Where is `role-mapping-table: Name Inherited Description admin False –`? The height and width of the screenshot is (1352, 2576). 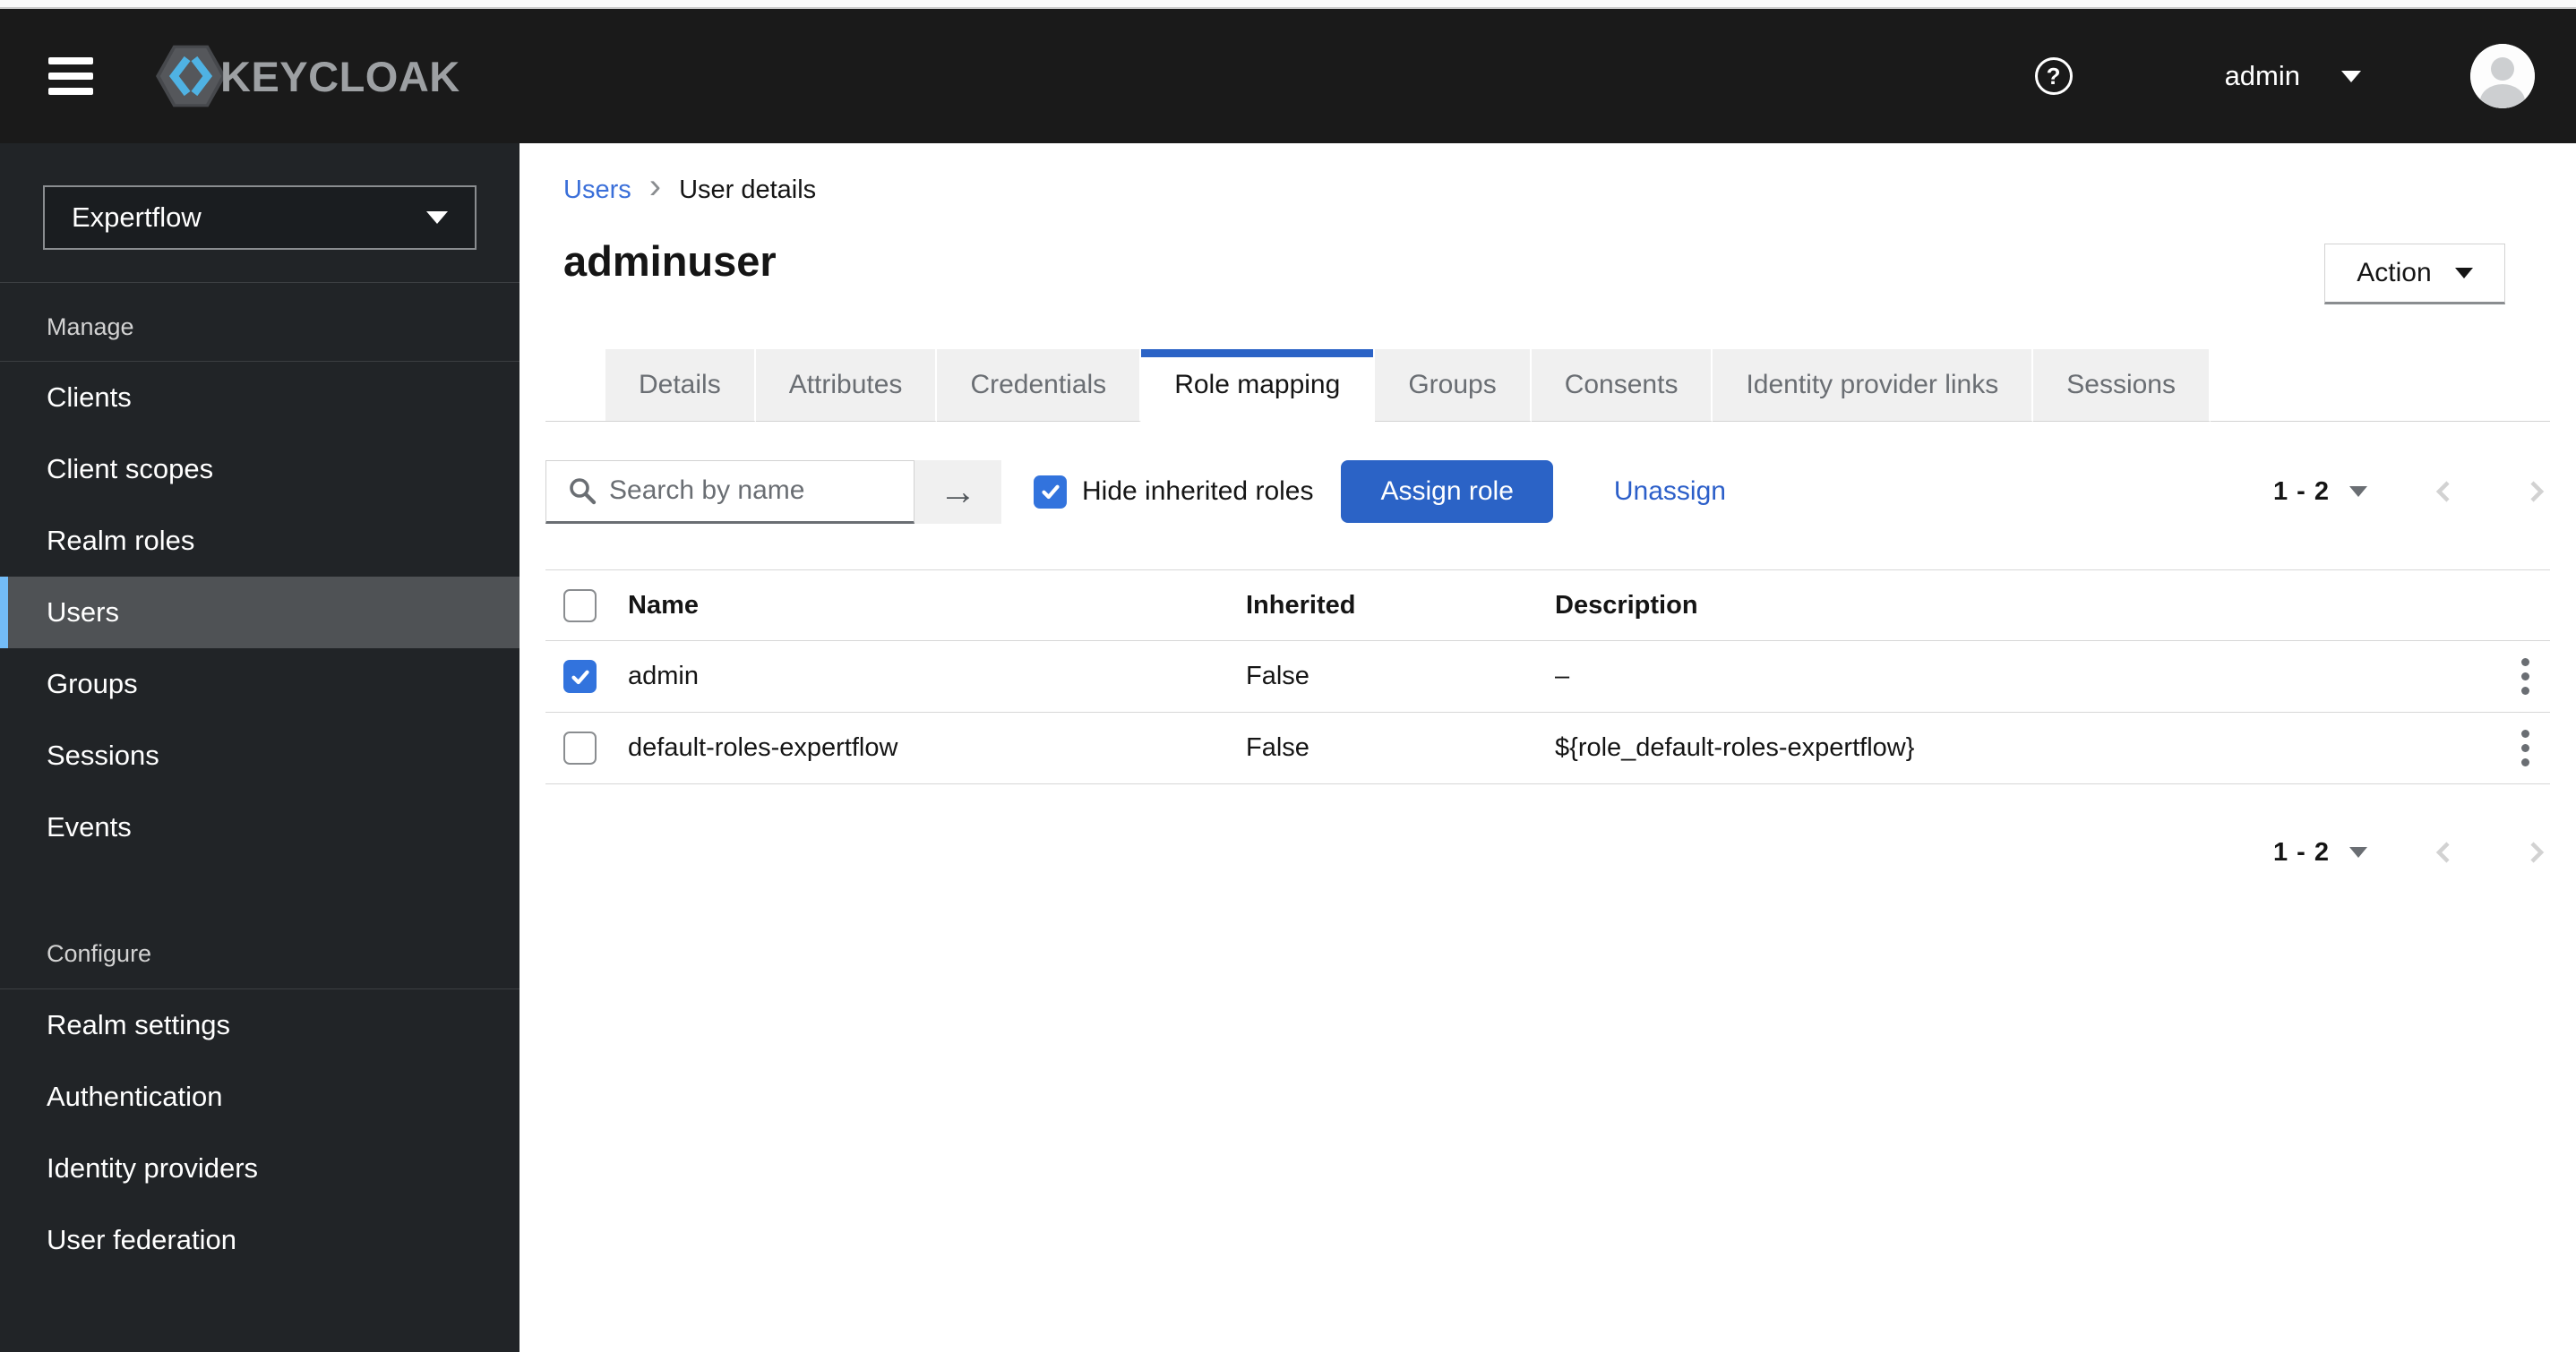
role-mapping-table: Name Inherited Description admin False – is located at coordinates (1547, 676).